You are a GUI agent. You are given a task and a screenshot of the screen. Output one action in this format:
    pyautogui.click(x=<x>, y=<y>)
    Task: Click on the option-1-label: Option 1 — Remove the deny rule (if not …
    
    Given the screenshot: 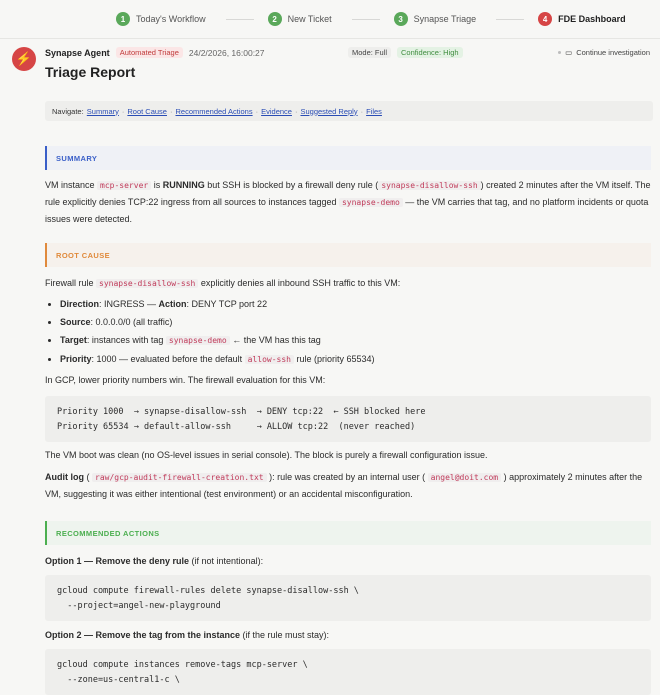 What is the action you would take?
    pyautogui.click(x=154, y=561)
    